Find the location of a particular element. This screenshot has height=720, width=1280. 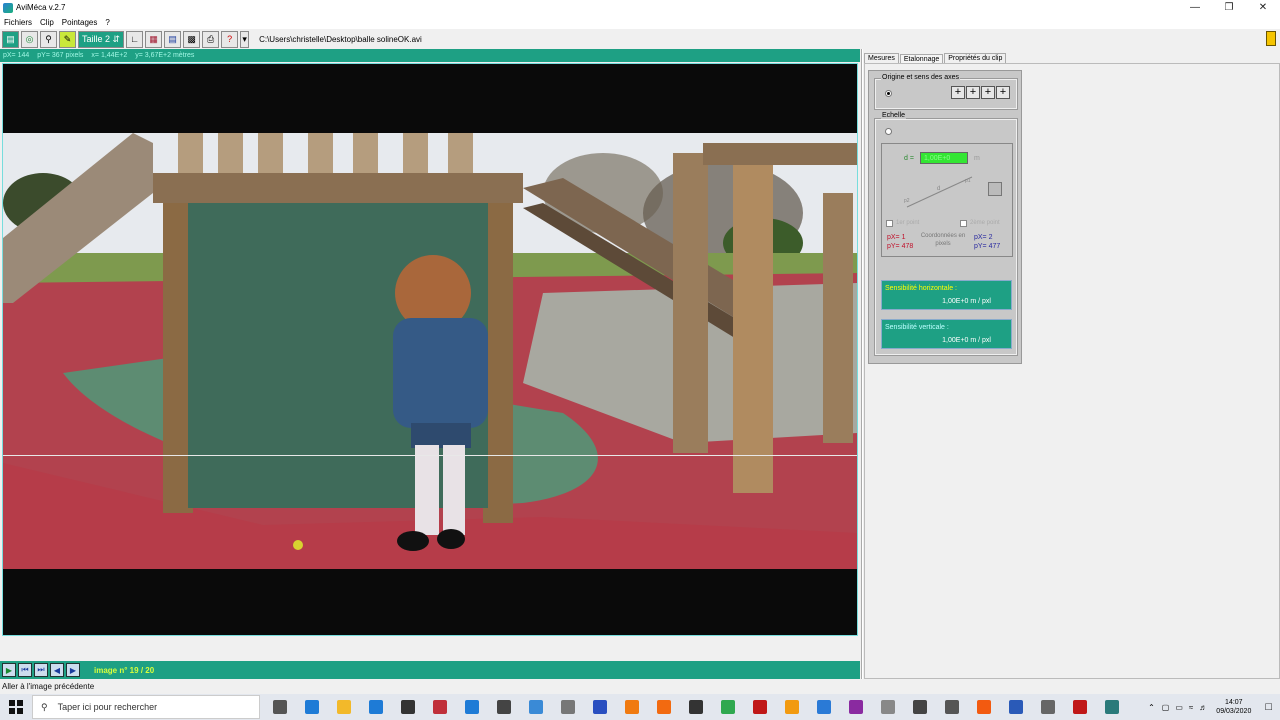

dropdown-icon: ▾ is located at coordinates (245, 39).